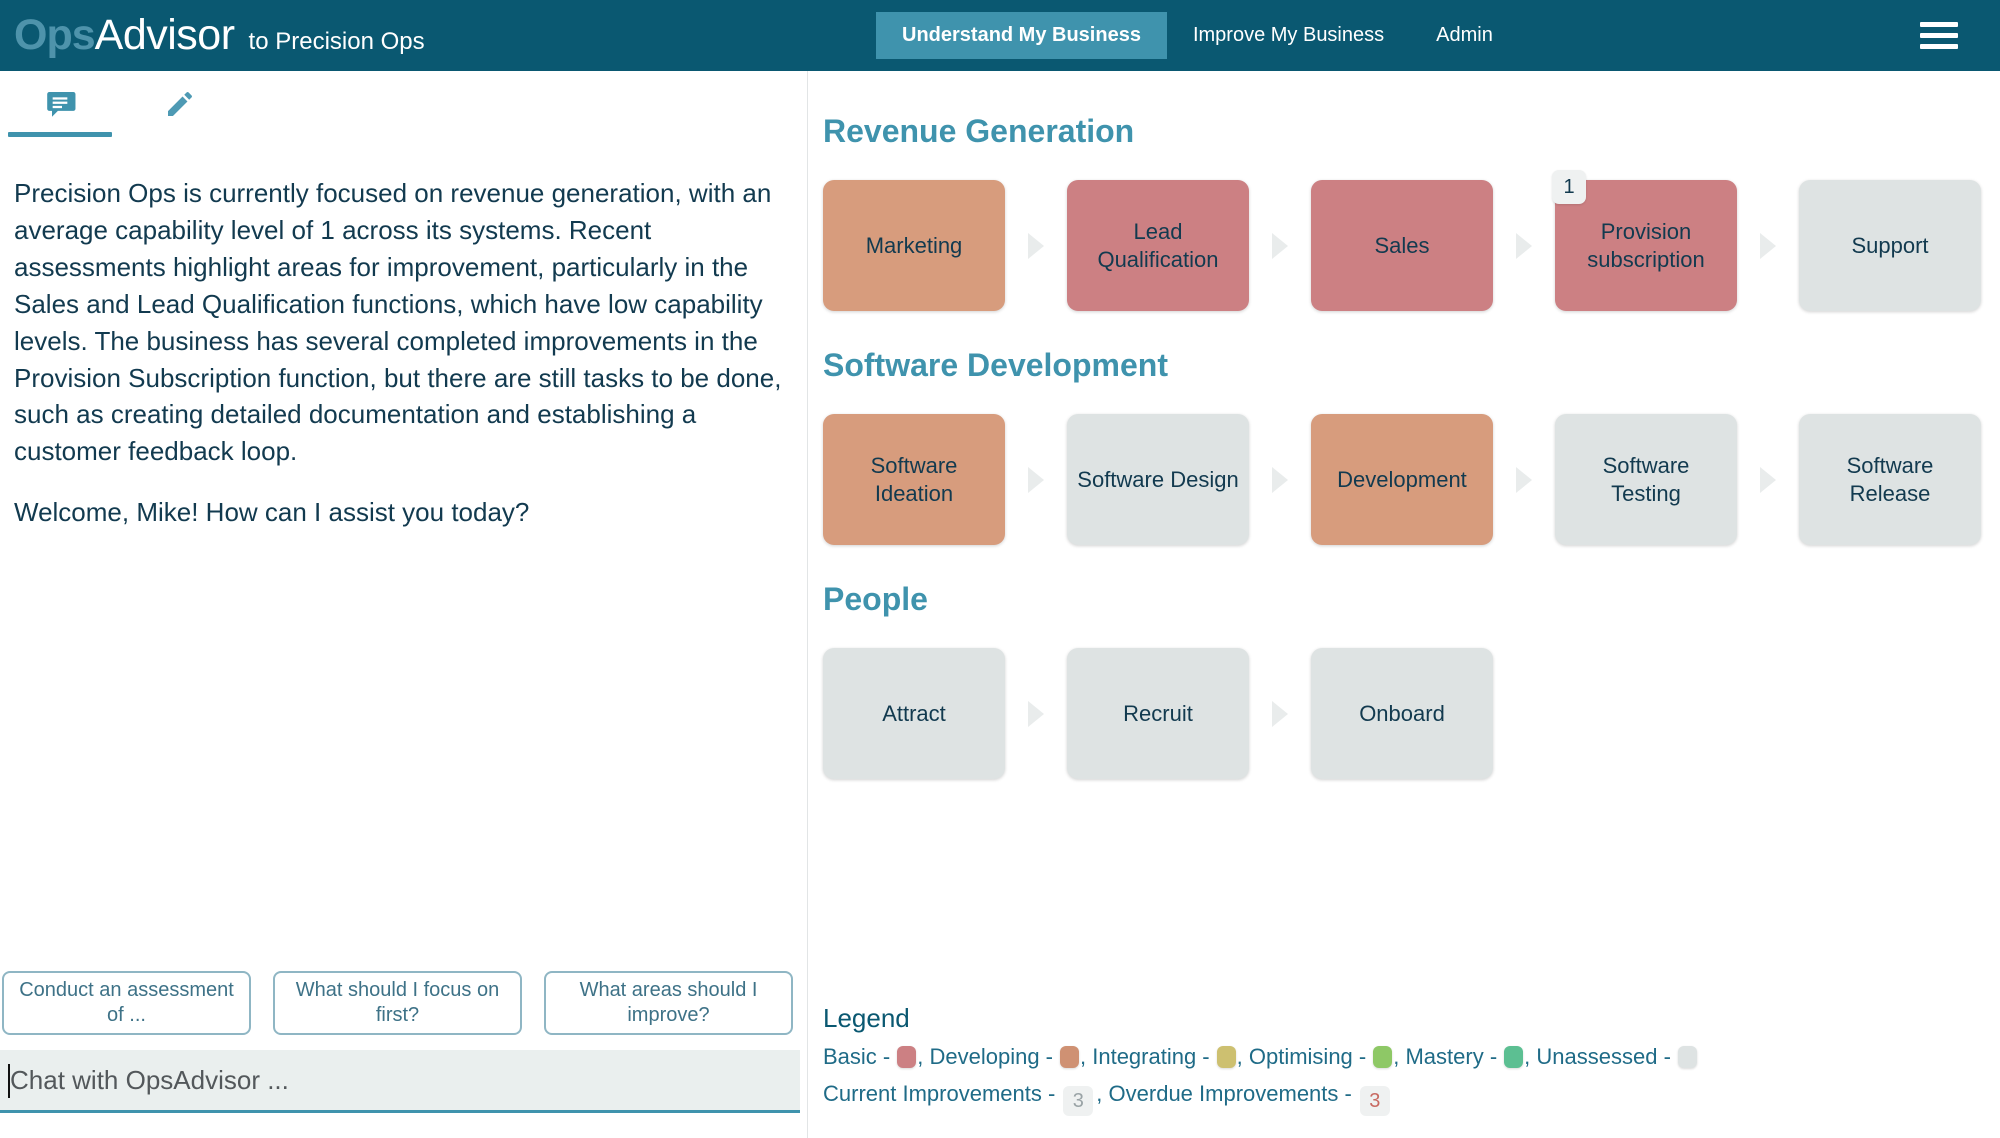 The height and width of the screenshot is (1138, 2000). I want to click on active-tab-underline, so click(60, 134).